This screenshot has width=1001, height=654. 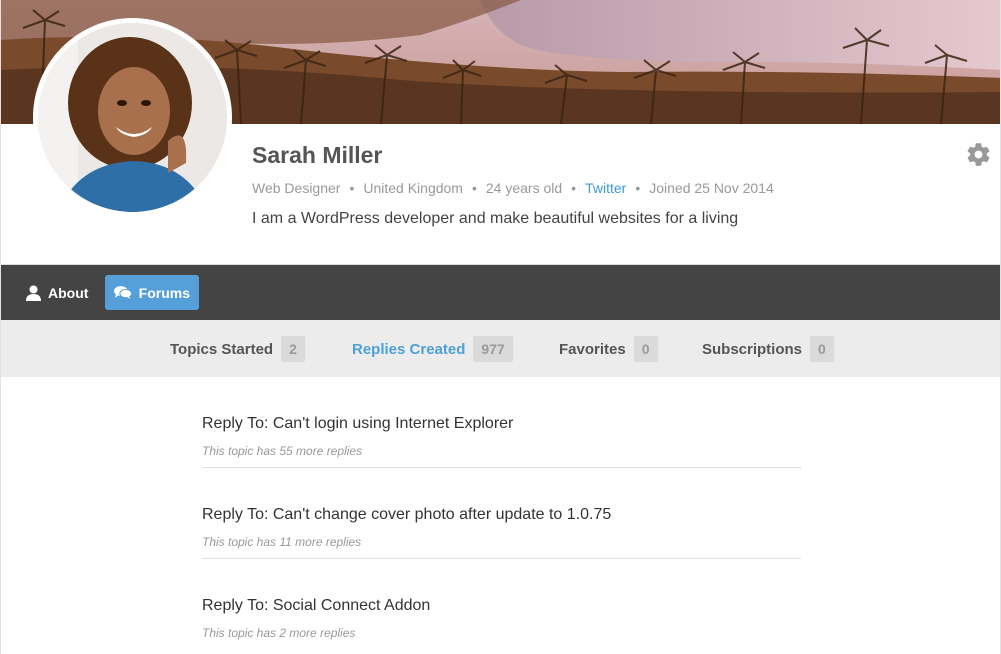 What do you see at coordinates (752, 349) in the screenshot?
I see `subtab-label: Subscriptions` at bounding box center [752, 349].